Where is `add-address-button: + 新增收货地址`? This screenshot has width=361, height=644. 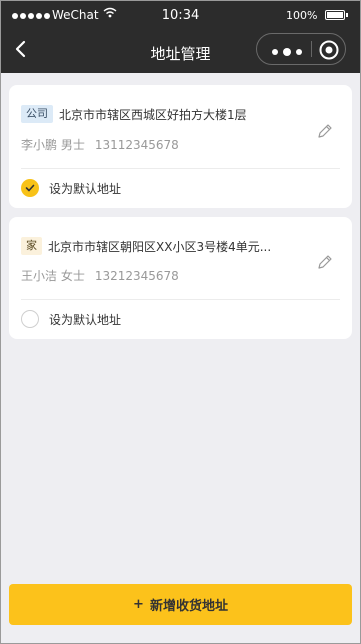 add-address-button: + 新增收货地址 is located at coordinates (180, 604).